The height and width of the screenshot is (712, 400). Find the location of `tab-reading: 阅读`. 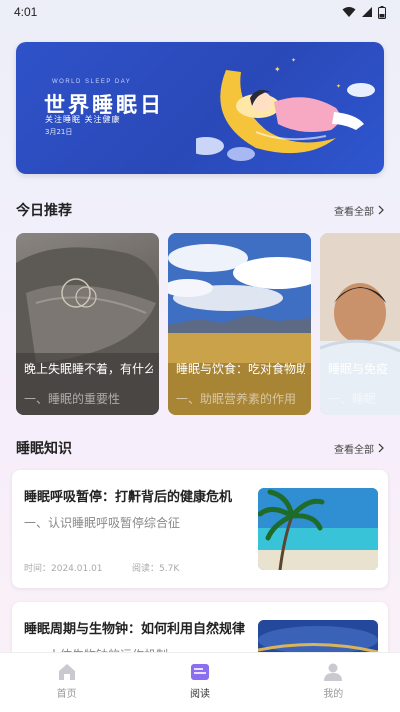

tab-reading: 阅读 is located at coordinates (199, 682).